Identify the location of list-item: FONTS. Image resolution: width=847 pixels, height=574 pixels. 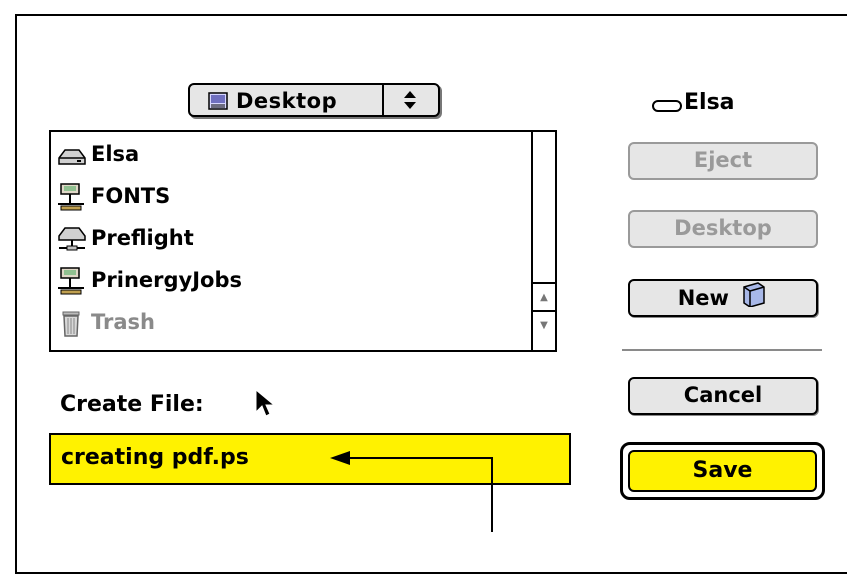
(293, 198).